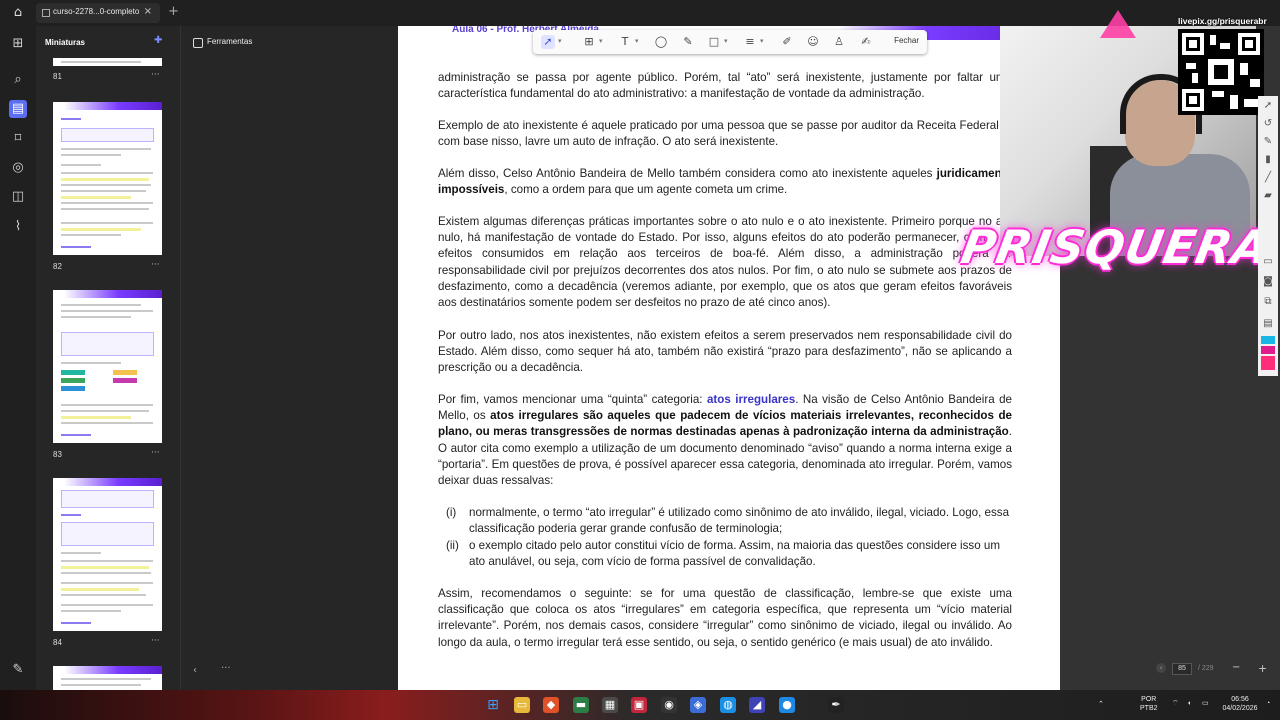 The width and height of the screenshot is (1280, 720). Describe the element at coordinates (1268, 178) in the screenshot. I see `line-icon: ╱` at that location.